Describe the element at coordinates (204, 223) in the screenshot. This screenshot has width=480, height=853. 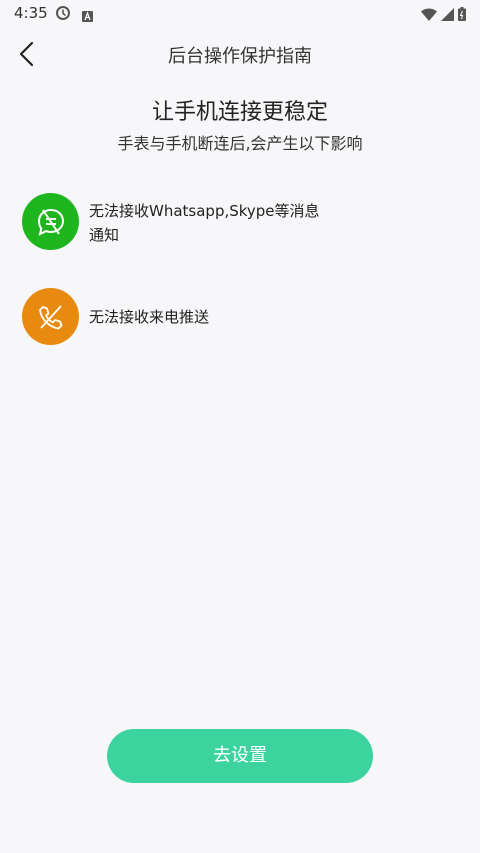
I see `impact-text-messages: 无法接收Whatsapp,Skype等消息通知` at that location.